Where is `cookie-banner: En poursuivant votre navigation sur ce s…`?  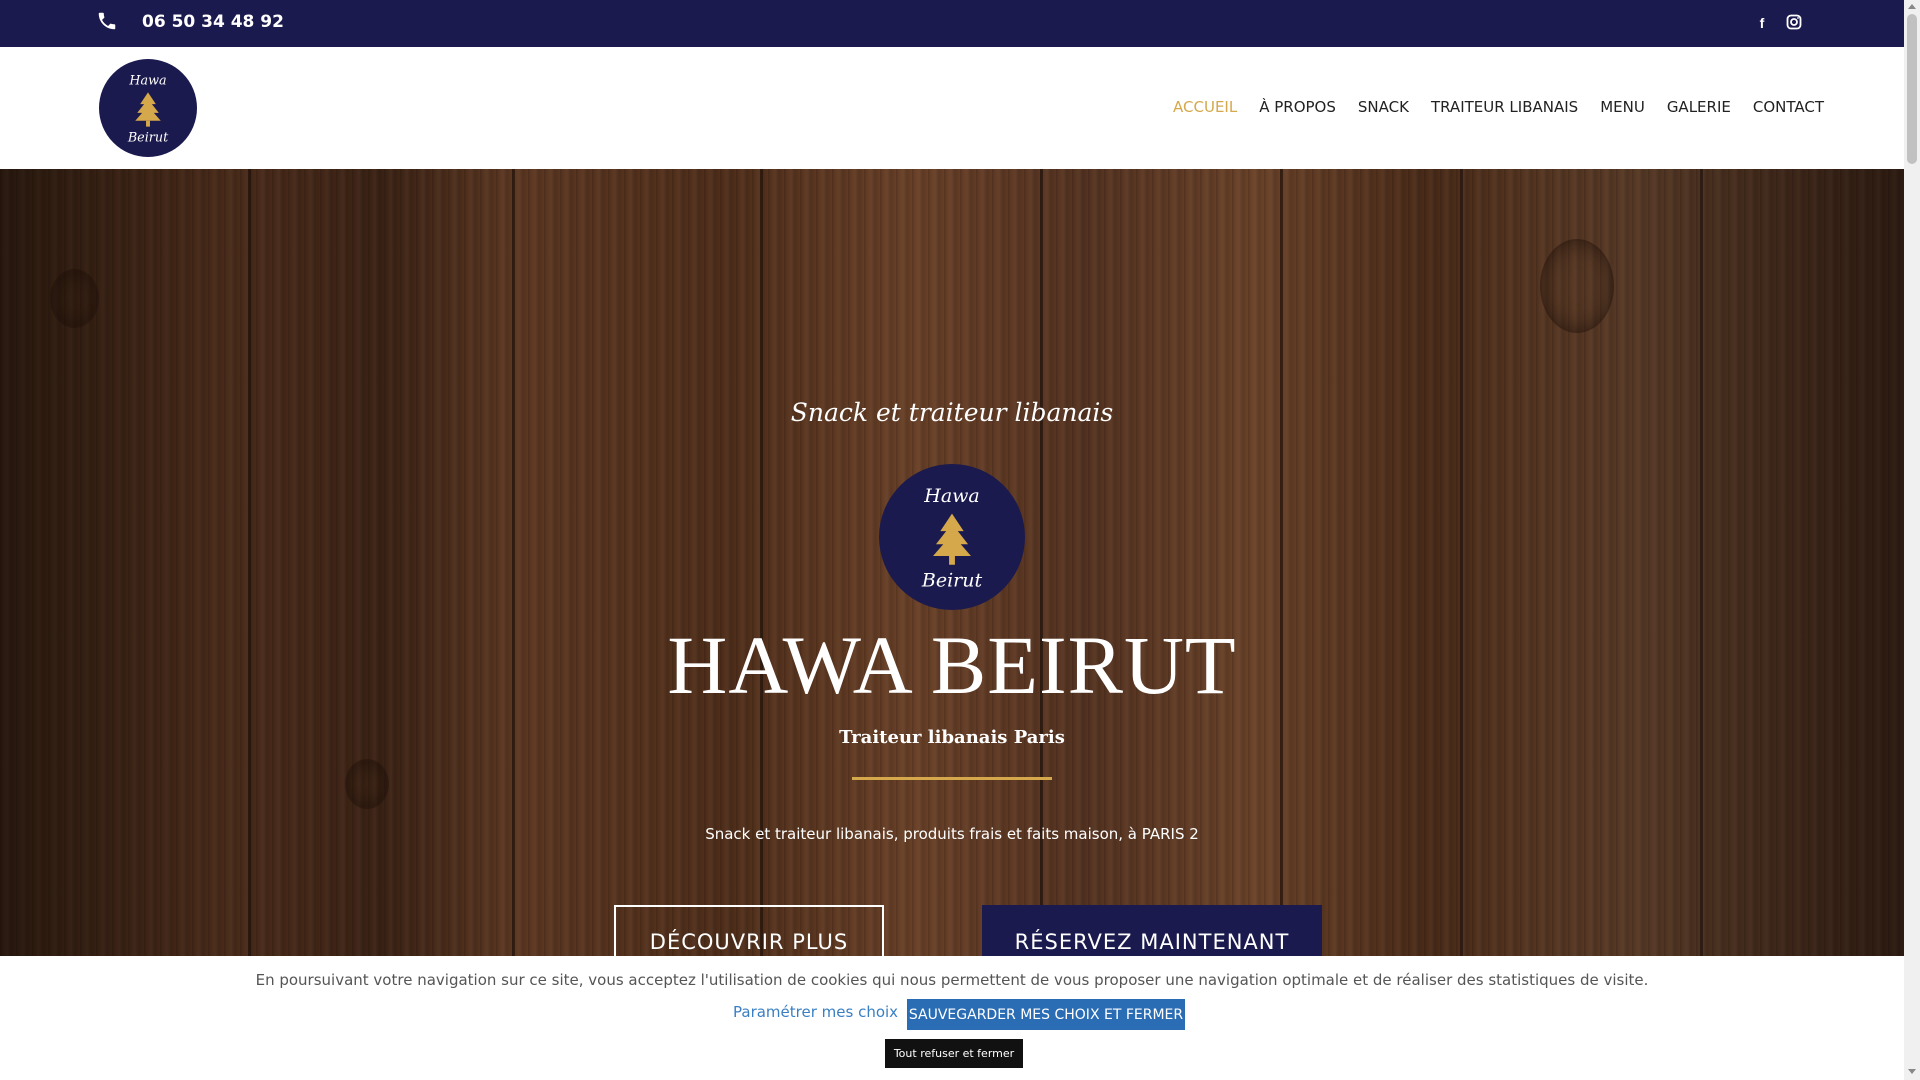
cookie-banner: En poursuivant votre navigation sur ce s… is located at coordinates (952, 1018).